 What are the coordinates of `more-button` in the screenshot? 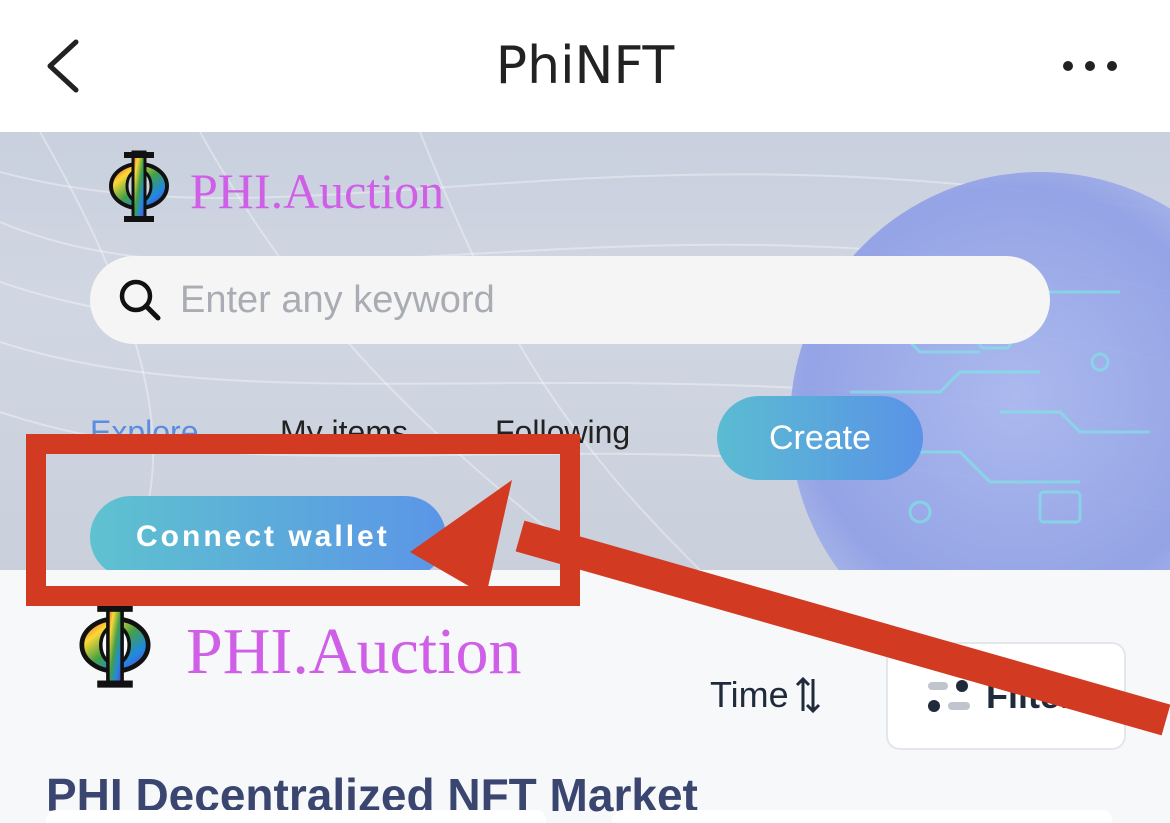 It's located at (1090, 66).